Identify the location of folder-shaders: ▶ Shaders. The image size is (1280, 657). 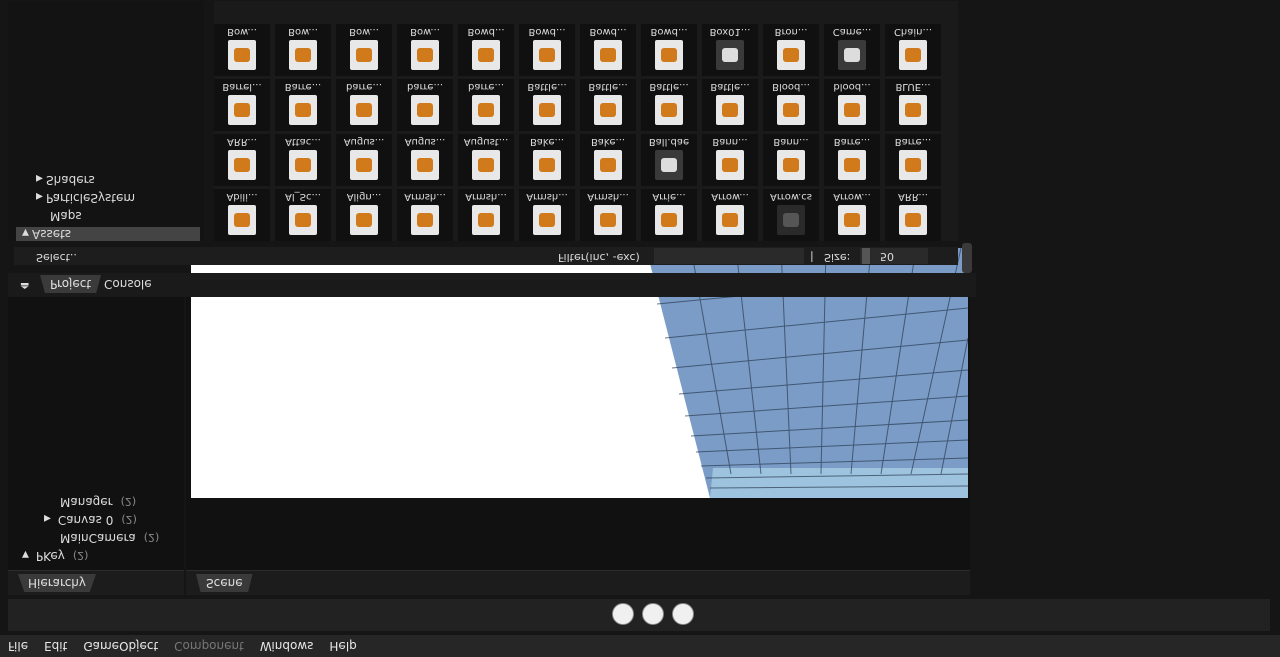
(65, 180).